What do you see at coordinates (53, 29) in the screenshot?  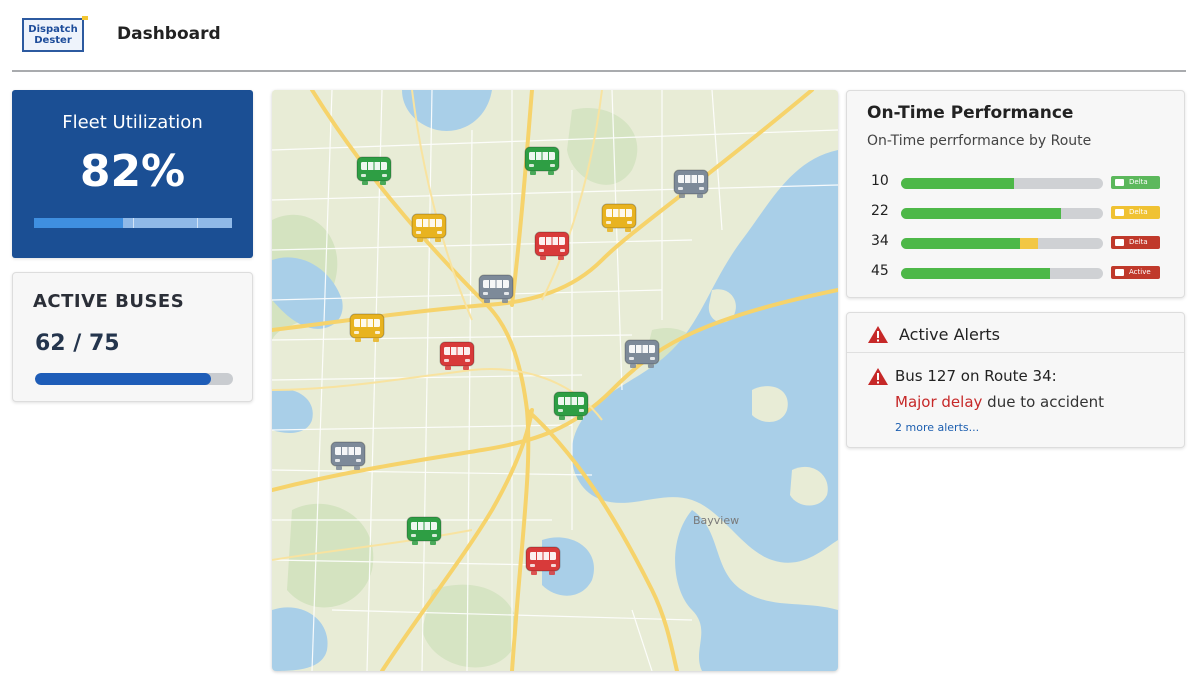 I see `logo-text-line1: Dispatch` at bounding box center [53, 29].